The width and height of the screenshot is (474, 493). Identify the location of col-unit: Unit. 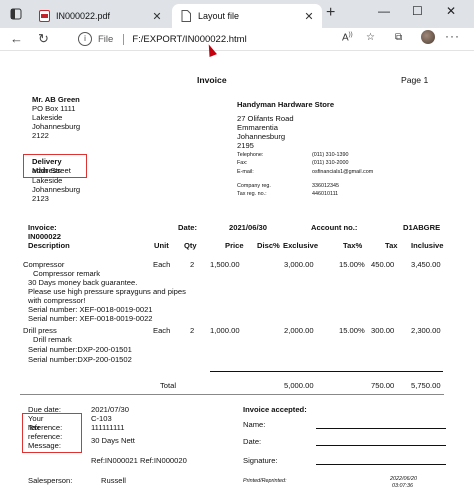
(161, 245).